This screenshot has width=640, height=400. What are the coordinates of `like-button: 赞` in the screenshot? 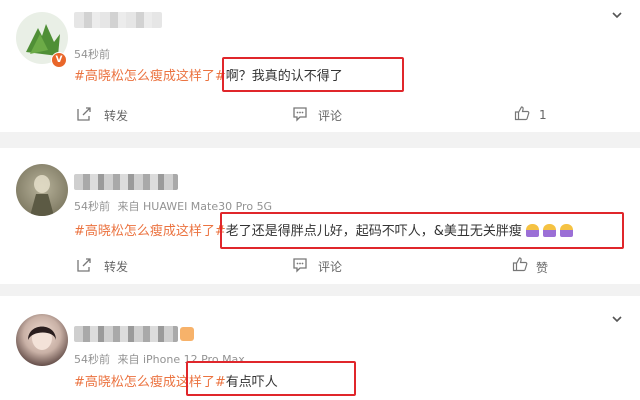 It's located at (542, 267).